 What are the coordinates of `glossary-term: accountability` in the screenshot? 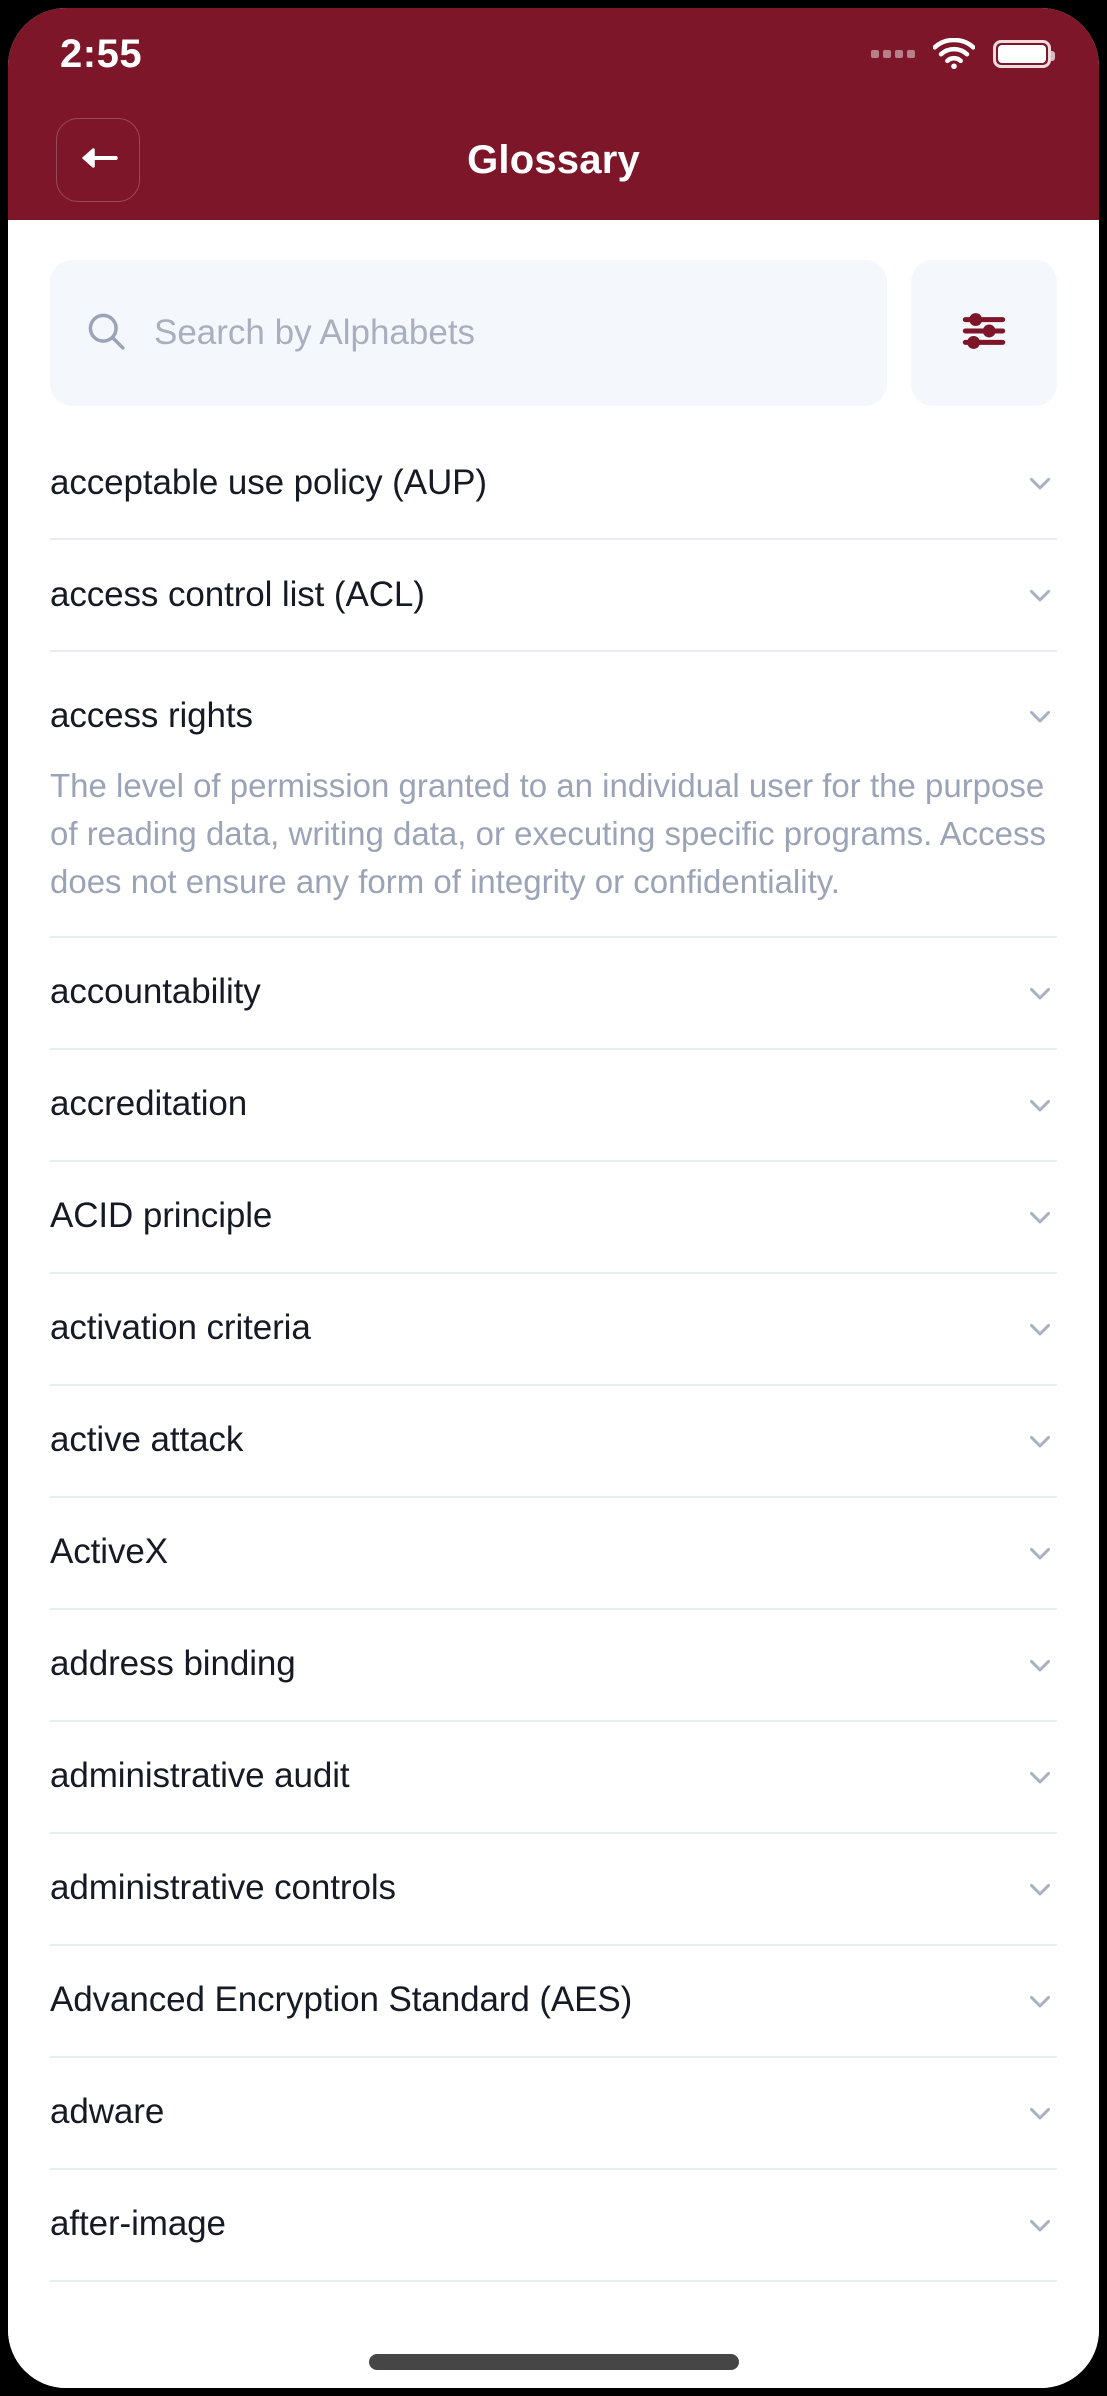 It's located at (155, 992).